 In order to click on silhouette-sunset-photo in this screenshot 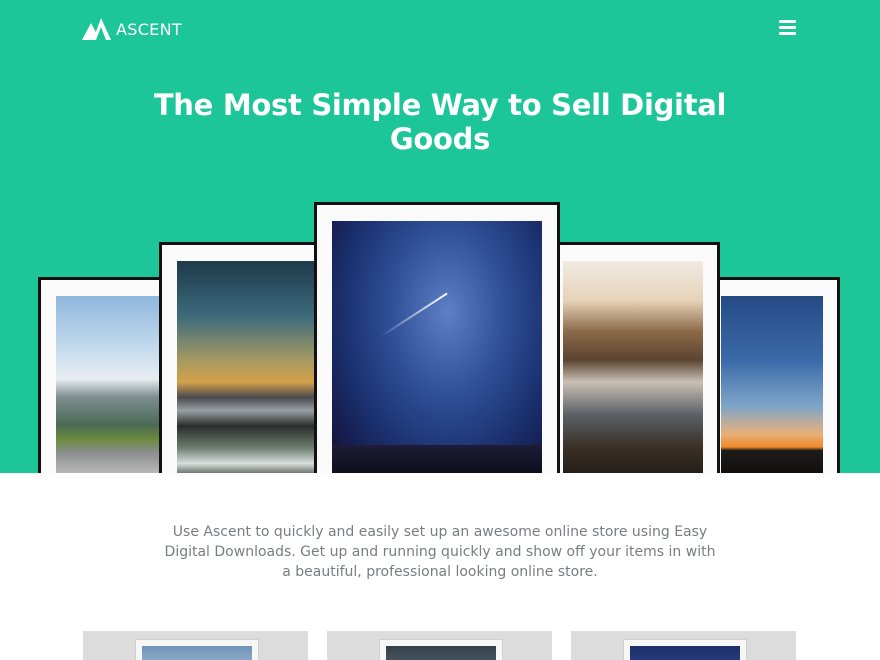, I will do `click(772, 384)`.